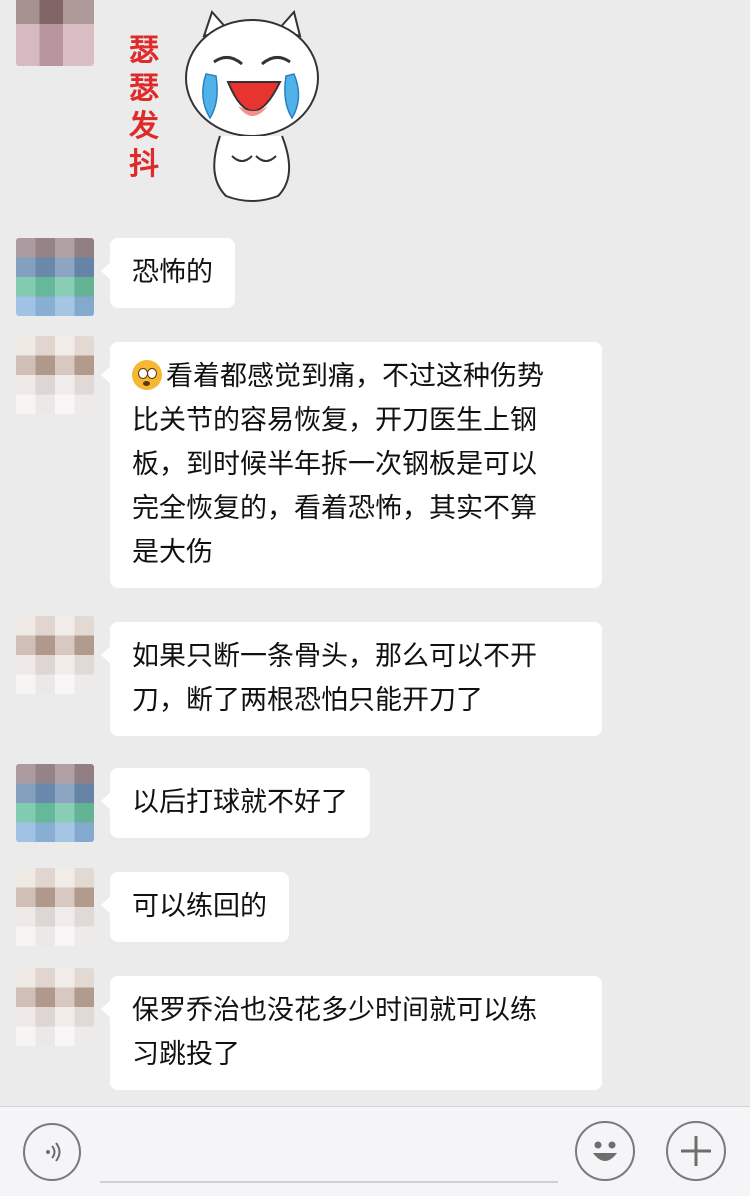 The width and height of the screenshot is (750, 1196). Describe the element at coordinates (307, 700) in the screenshot. I see `message-text: 刀，断了两根恐怕只能开刀了` at that location.